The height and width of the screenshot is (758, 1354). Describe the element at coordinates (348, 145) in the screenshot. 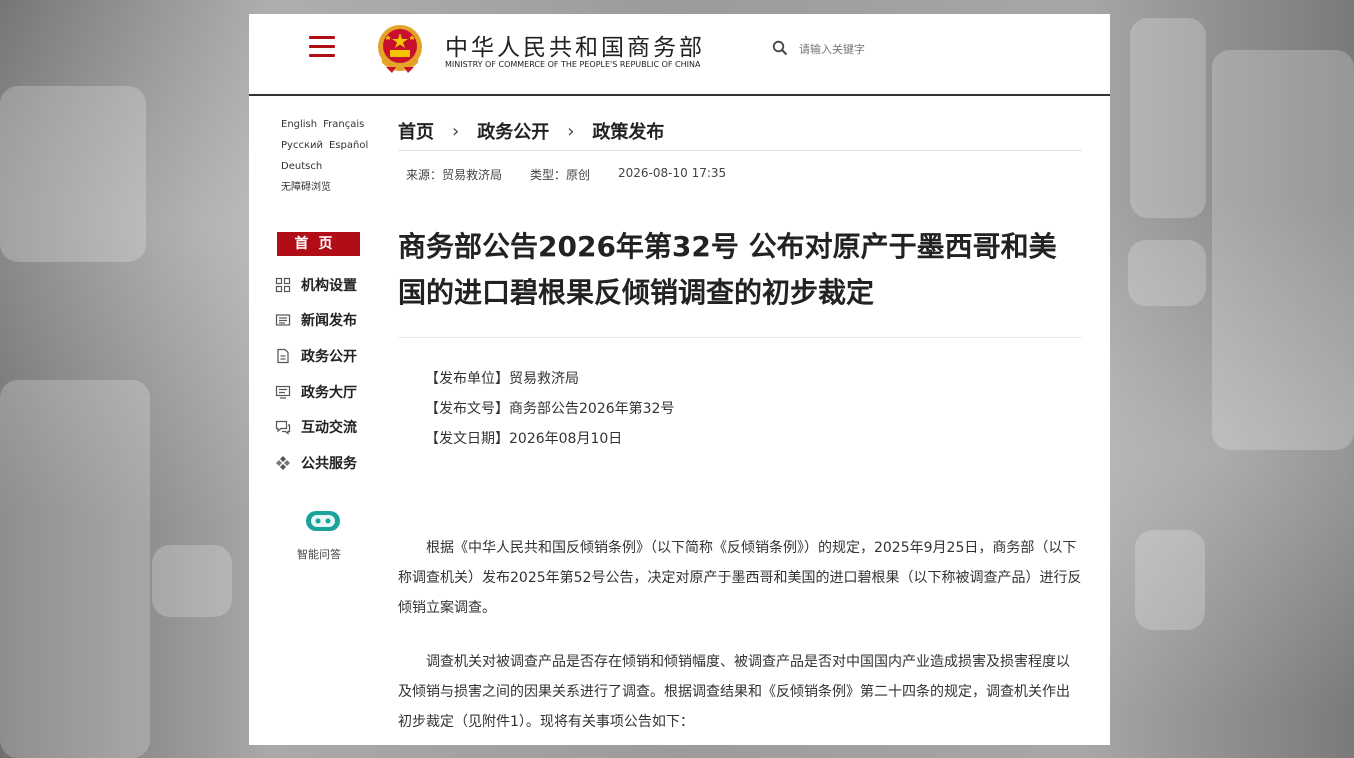

I see `lang-spanish: Español` at that location.